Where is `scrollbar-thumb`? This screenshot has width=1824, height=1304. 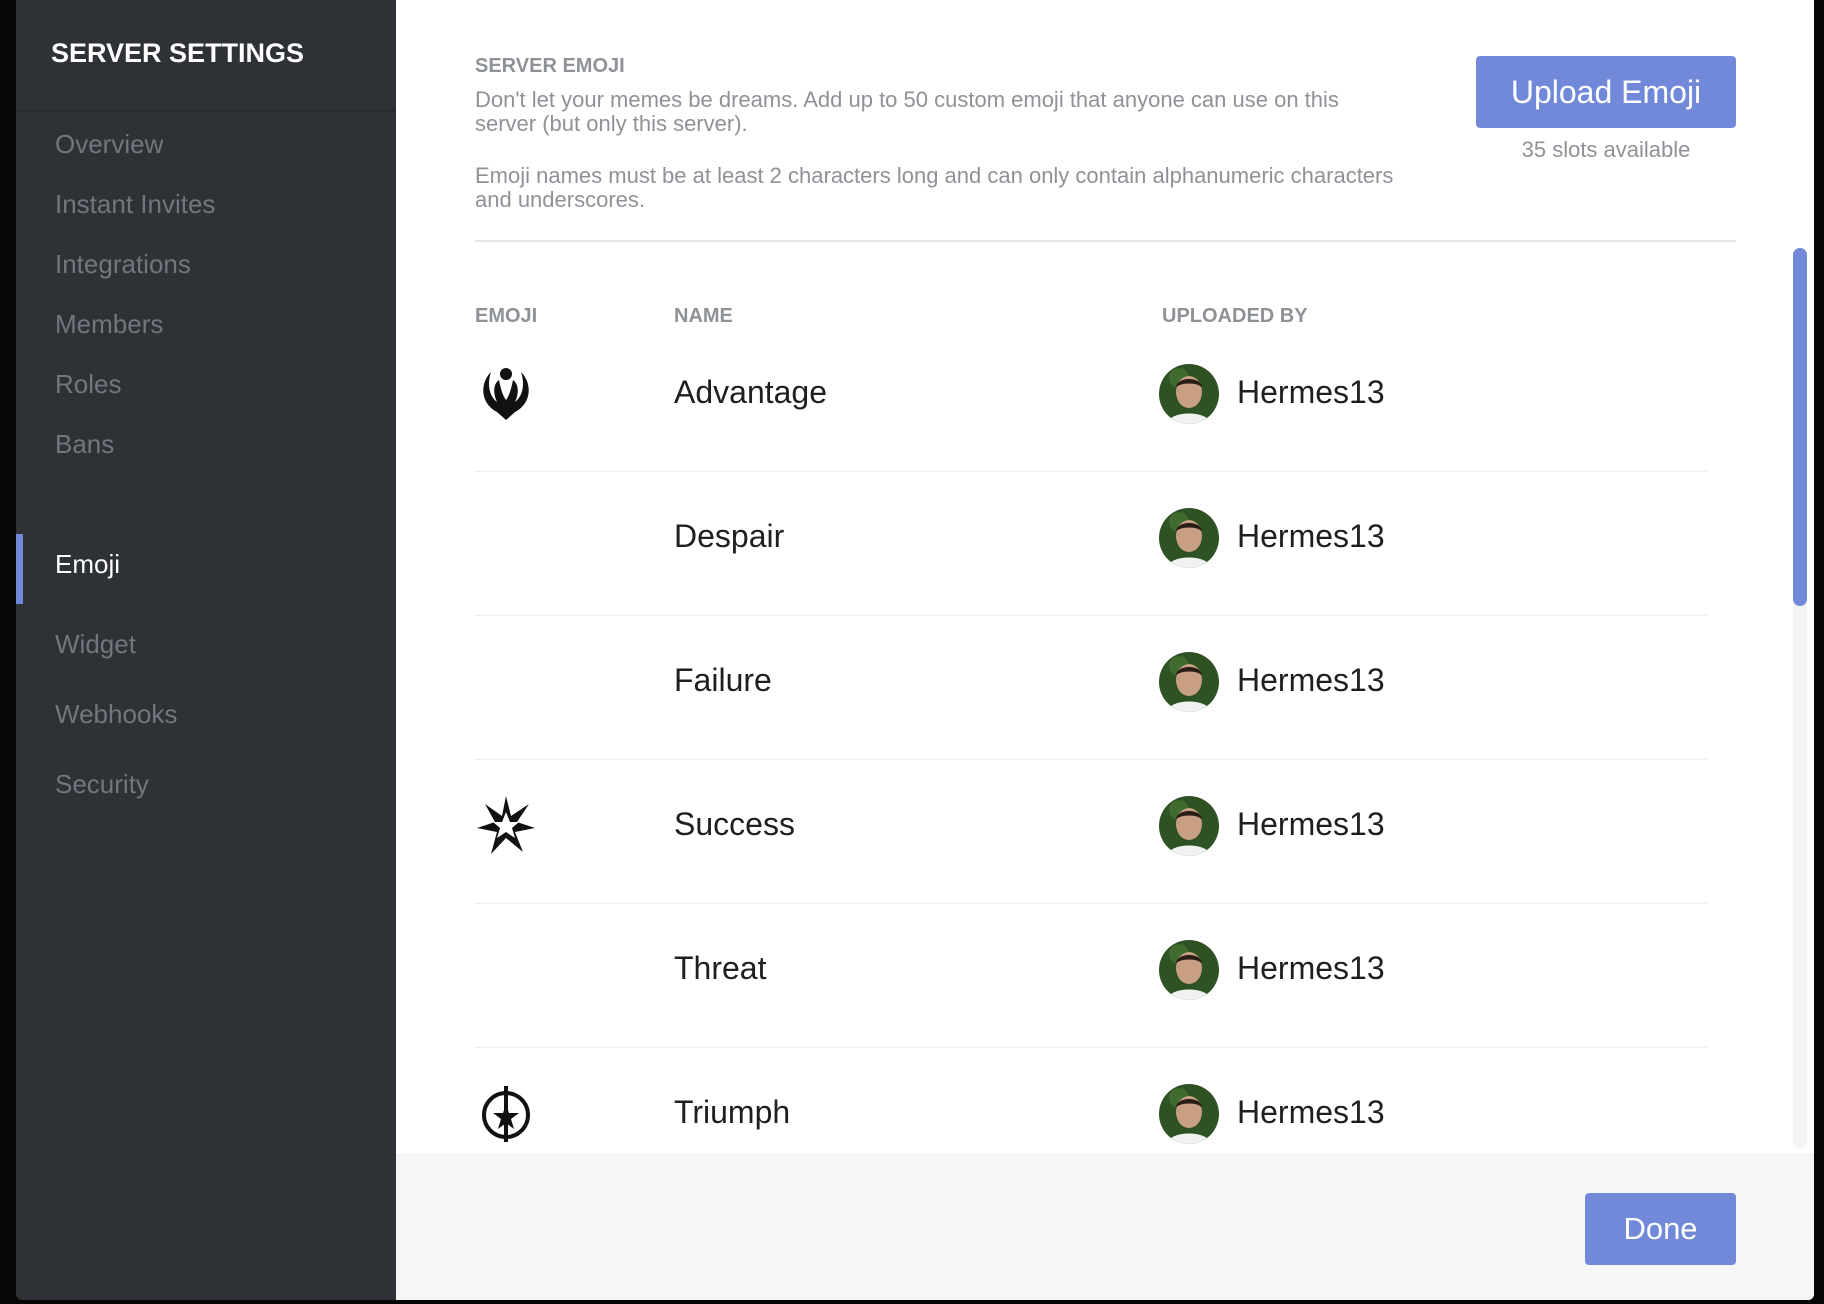 scrollbar-thumb is located at coordinates (1800, 427).